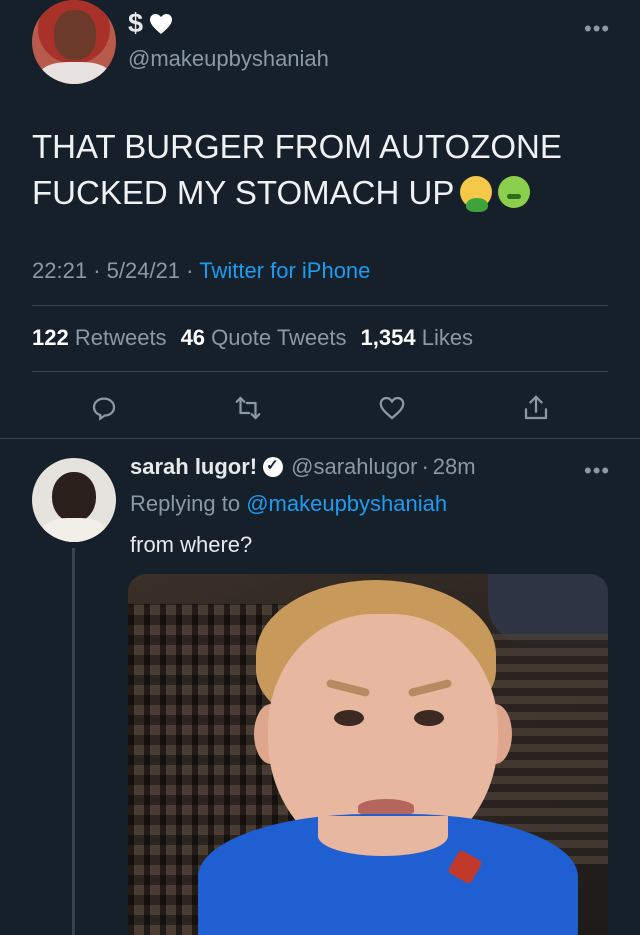 The width and height of the screenshot is (640, 935). I want to click on tweet-meta: 22:21 · 5/24/21 · Twitter for iPhone, so click(201, 271).